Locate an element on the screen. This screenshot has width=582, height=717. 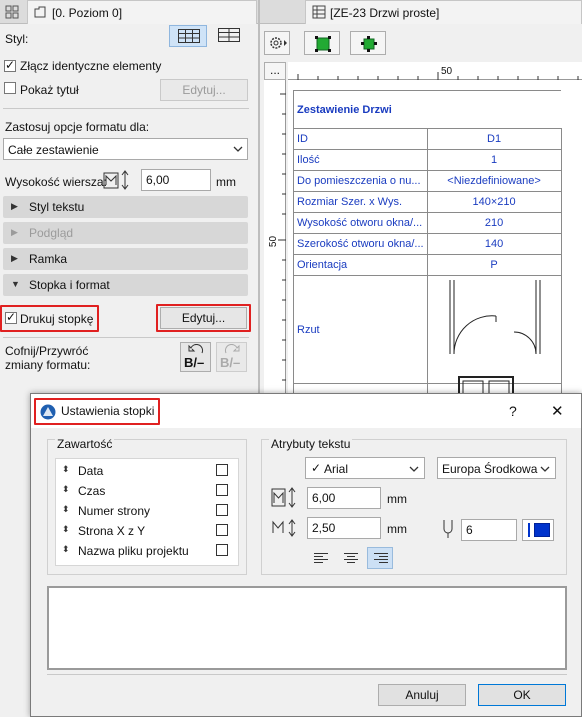
encoding-select: Europa Środkowa is located at coordinates (496, 468).